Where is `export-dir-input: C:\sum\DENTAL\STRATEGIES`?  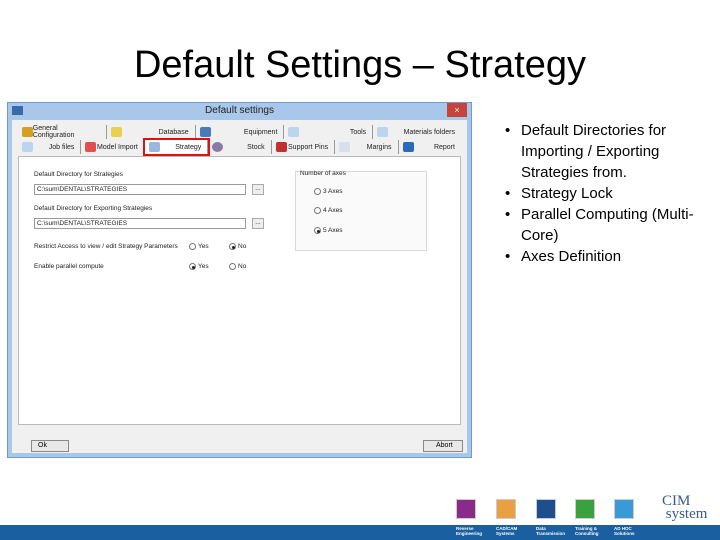 export-dir-input: C:\sum\DENTAL\STRATEGIES is located at coordinates (140, 223).